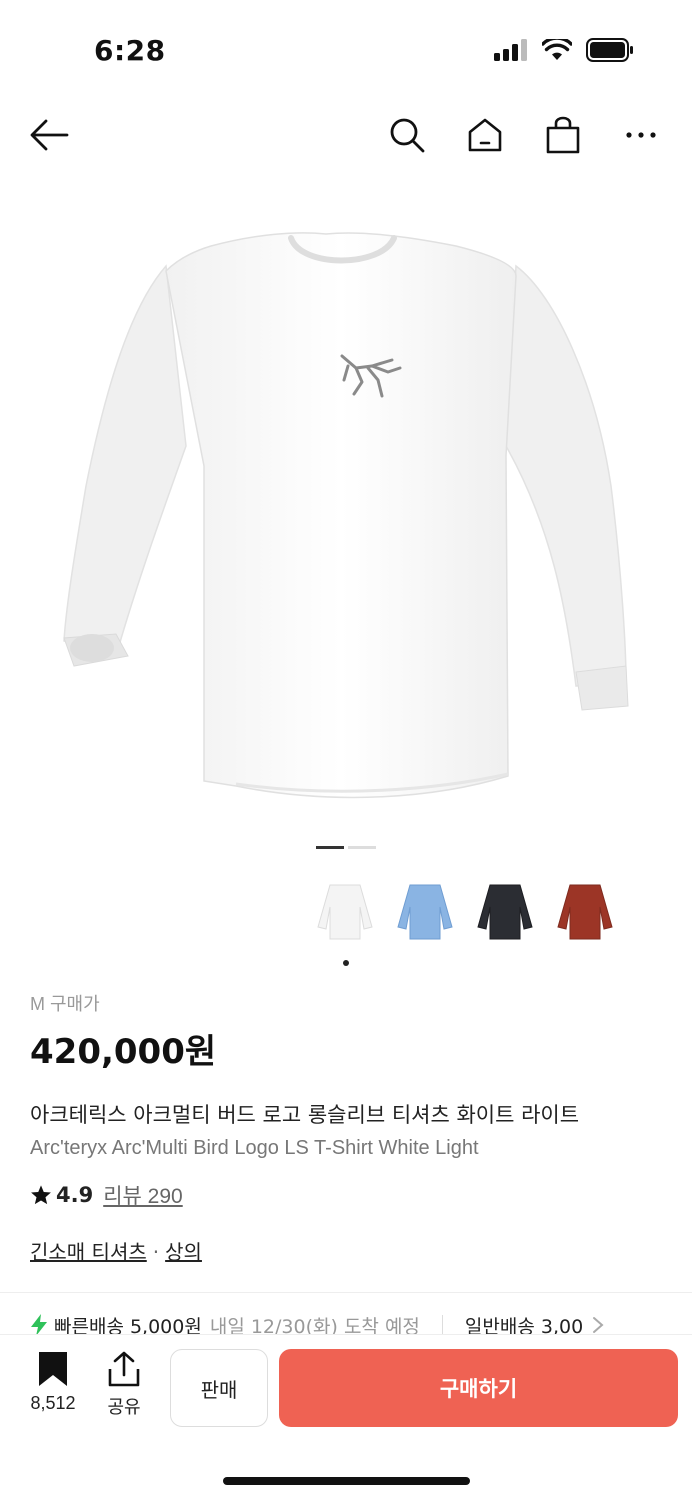 The image size is (692, 1500). What do you see at coordinates (75, 1195) in the screenshot?
I see `rating-score: 4.9` at bounding box center [75, 1195].